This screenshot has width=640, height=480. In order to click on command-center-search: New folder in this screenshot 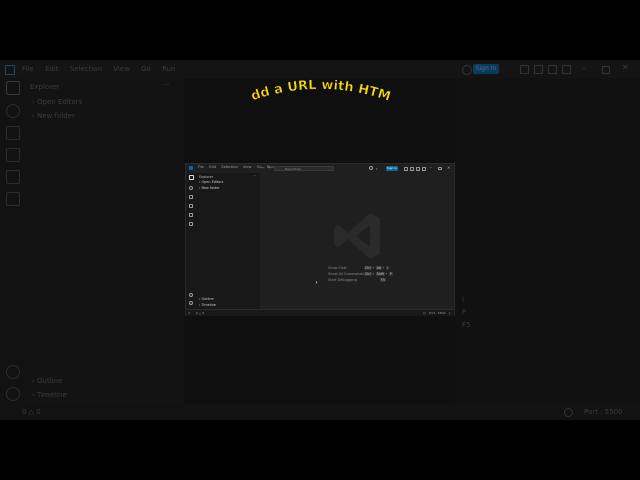, I will do `click(304, 168)`.